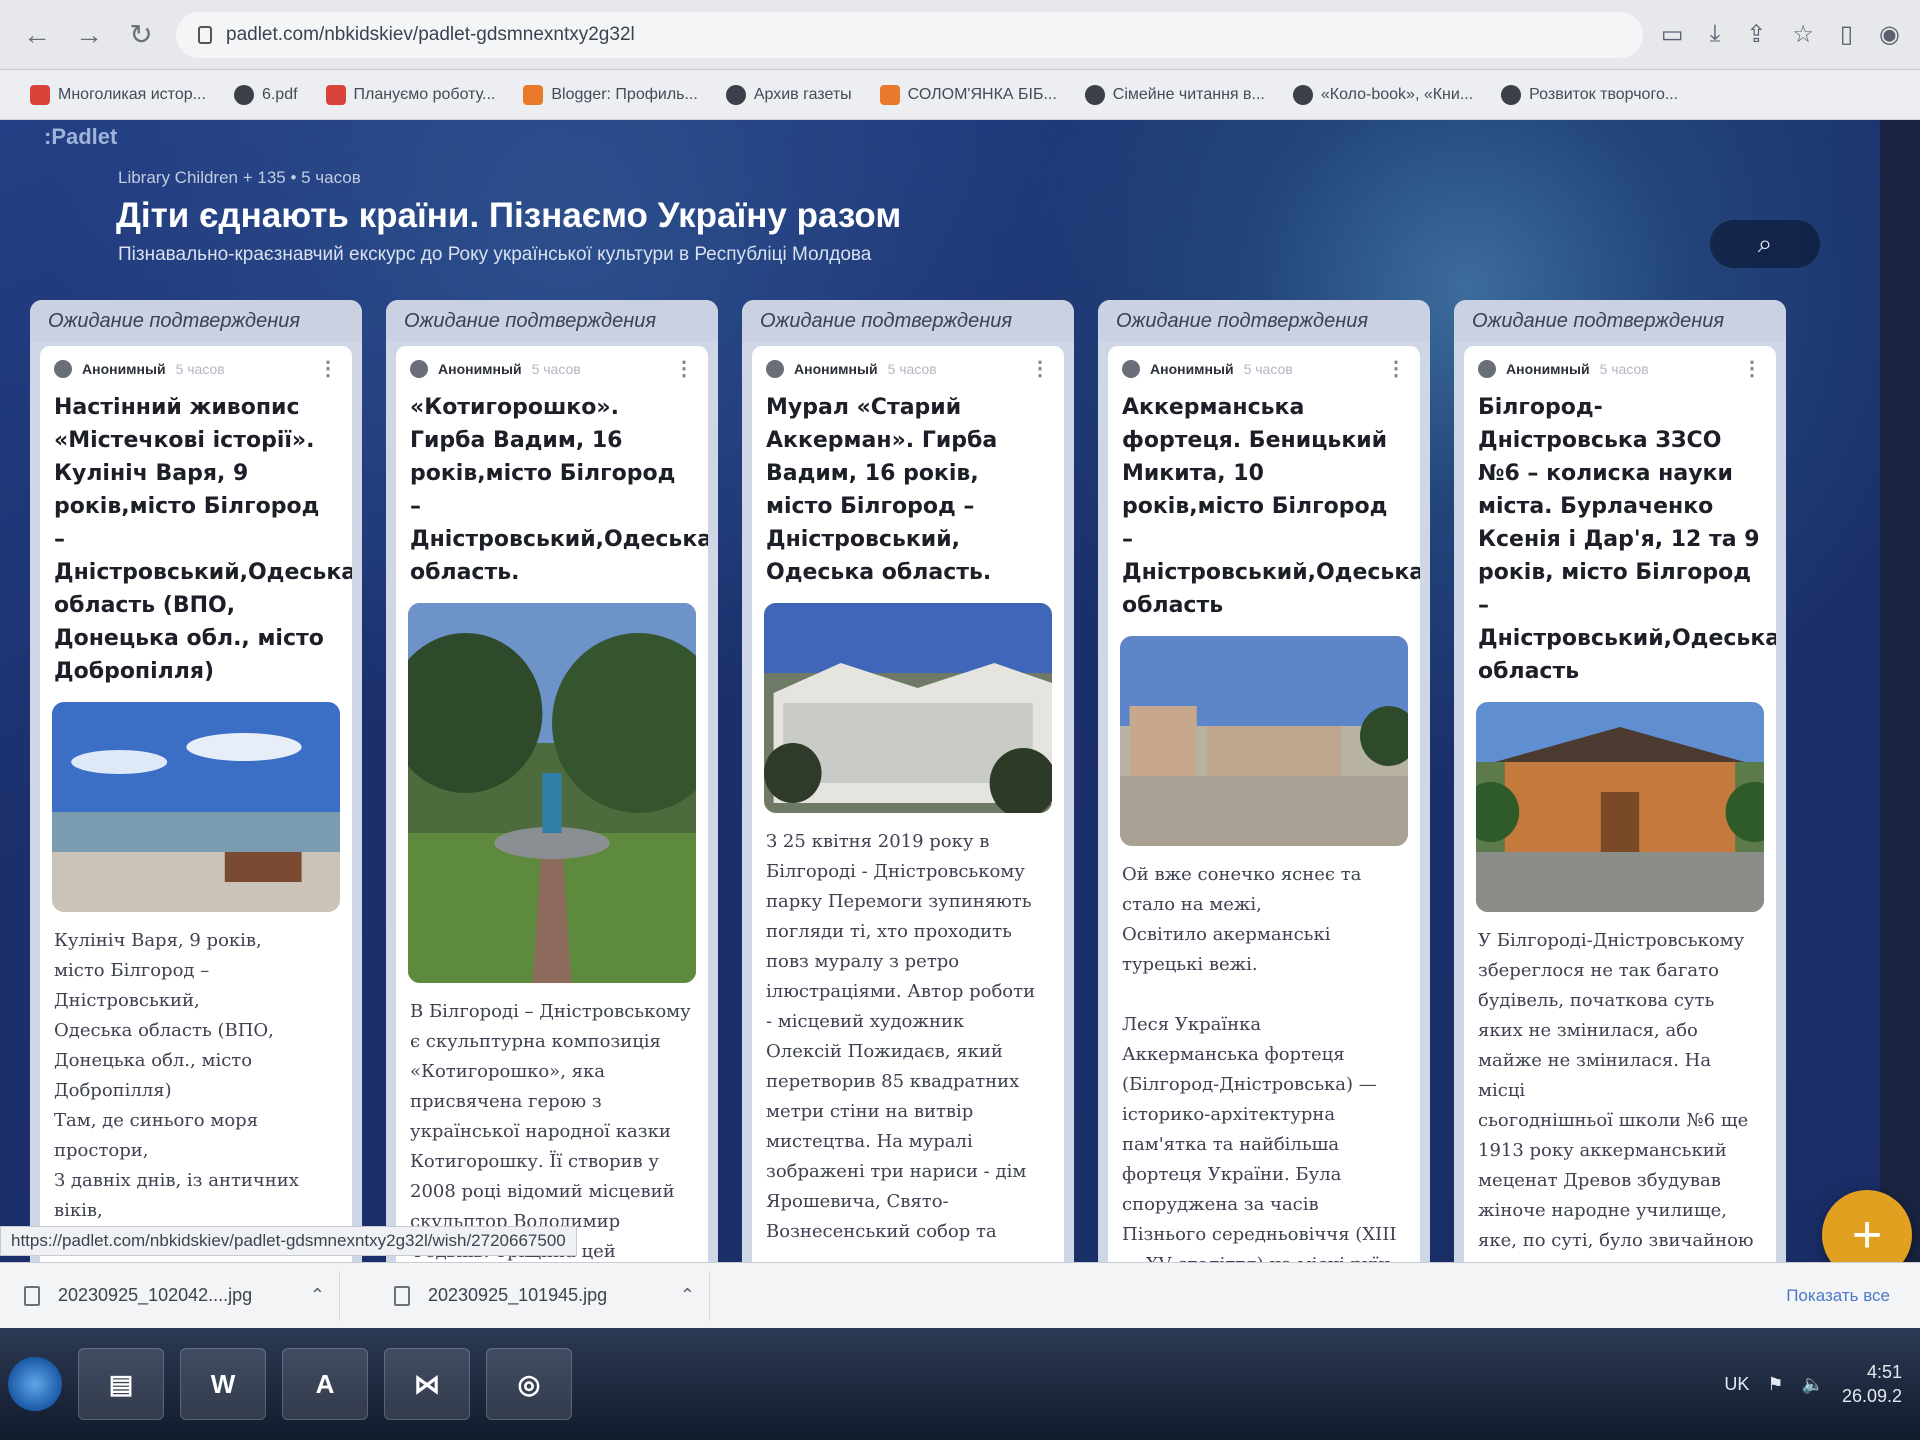 This screenshot has width=1920, height=1440. What do you see at coordinates (529, 1384) in the screenshot?
I see `chrome-icon: ◎` at bounding box center [529, 1384].